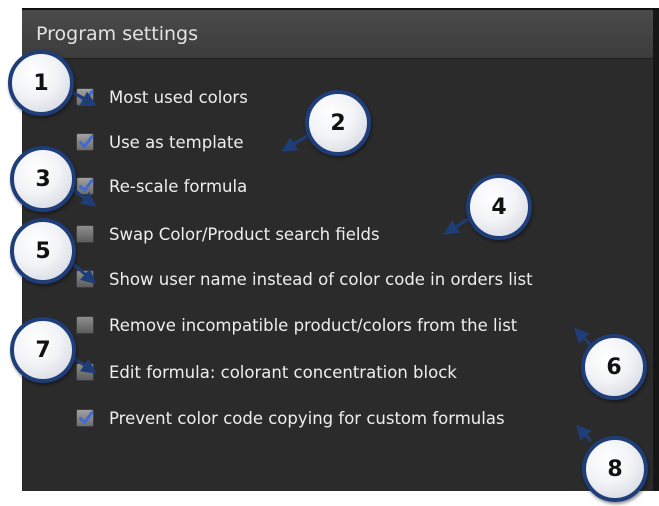 The height and width of the screenshot is (506, 659). I want to click on setting-re-scale-formula: Re-scale formula, so click(161, 186).